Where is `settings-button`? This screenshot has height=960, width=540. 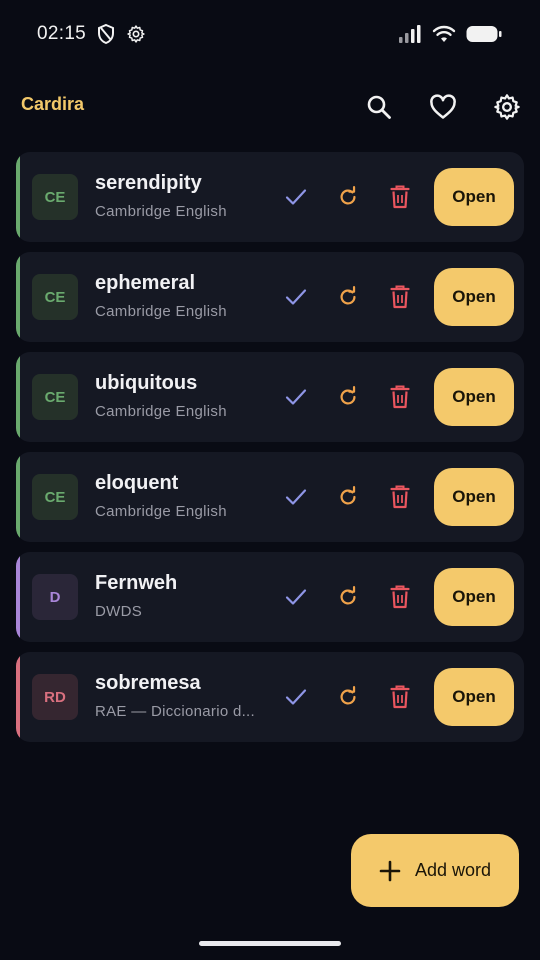 settings-button is located at coordinates (507, 107).